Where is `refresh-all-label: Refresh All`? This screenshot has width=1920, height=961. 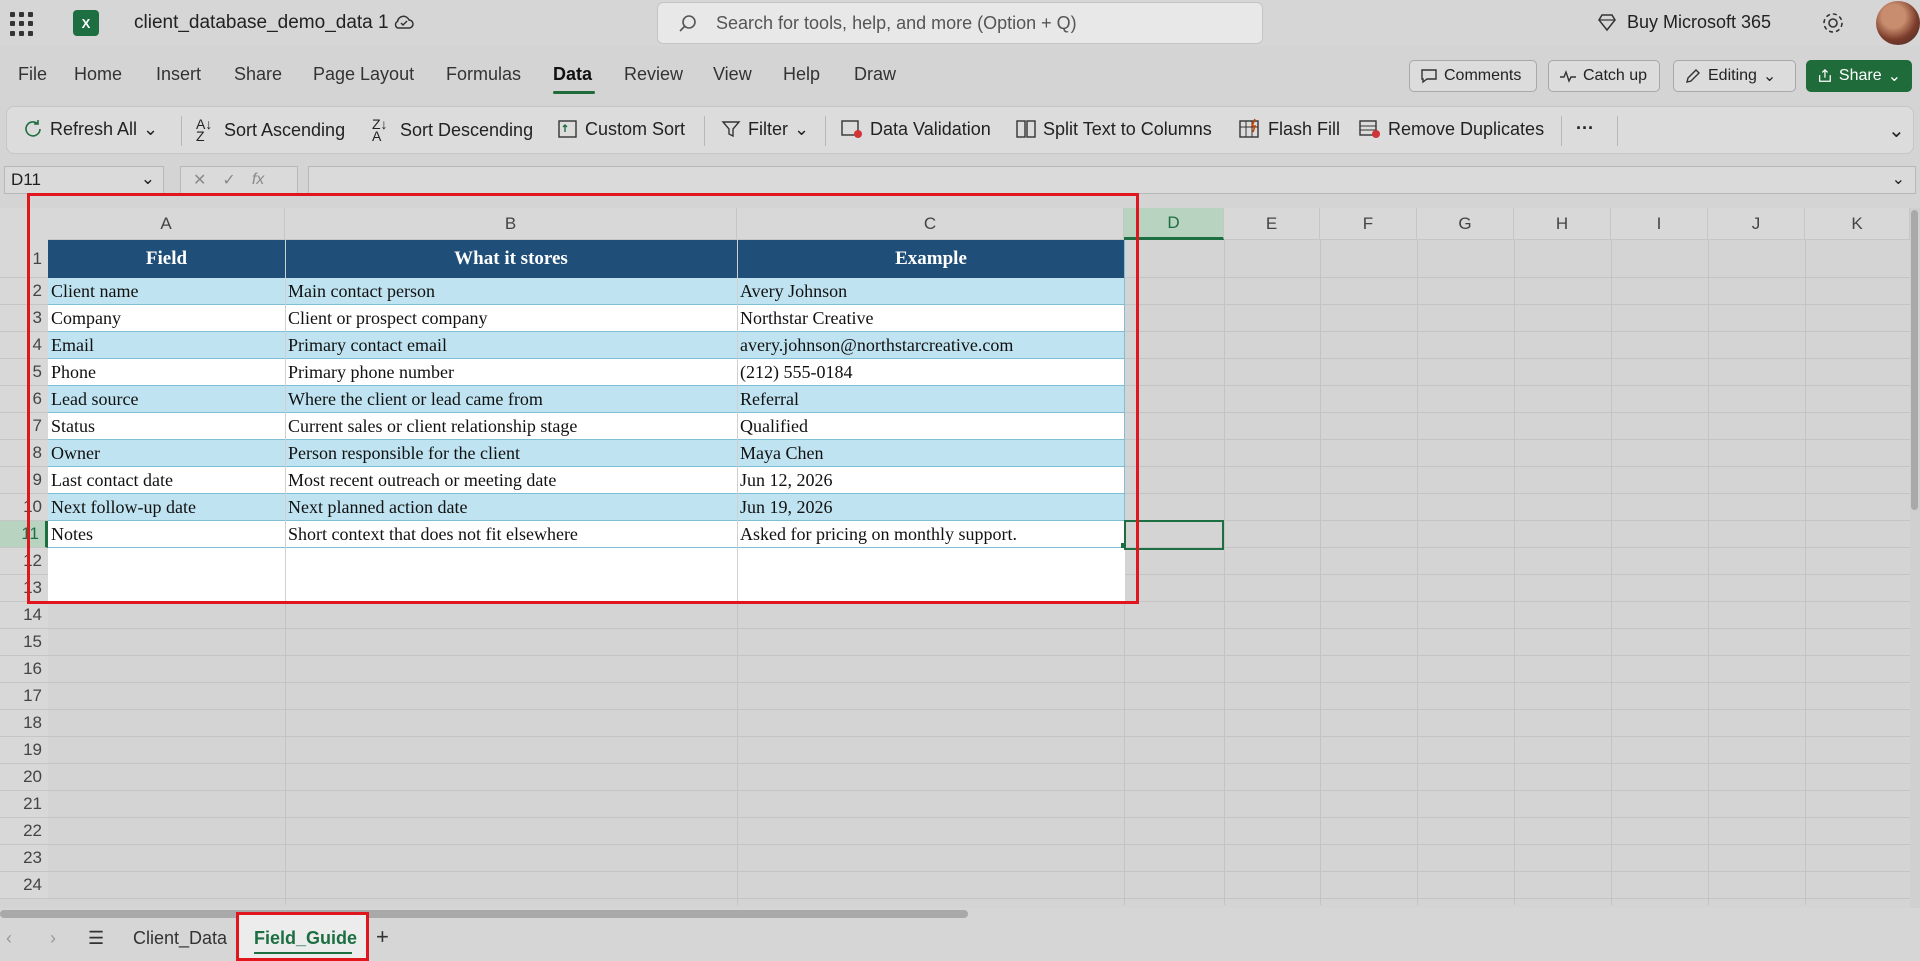 refresh-all-label: Refresh All is located at coordinates (94, 128).